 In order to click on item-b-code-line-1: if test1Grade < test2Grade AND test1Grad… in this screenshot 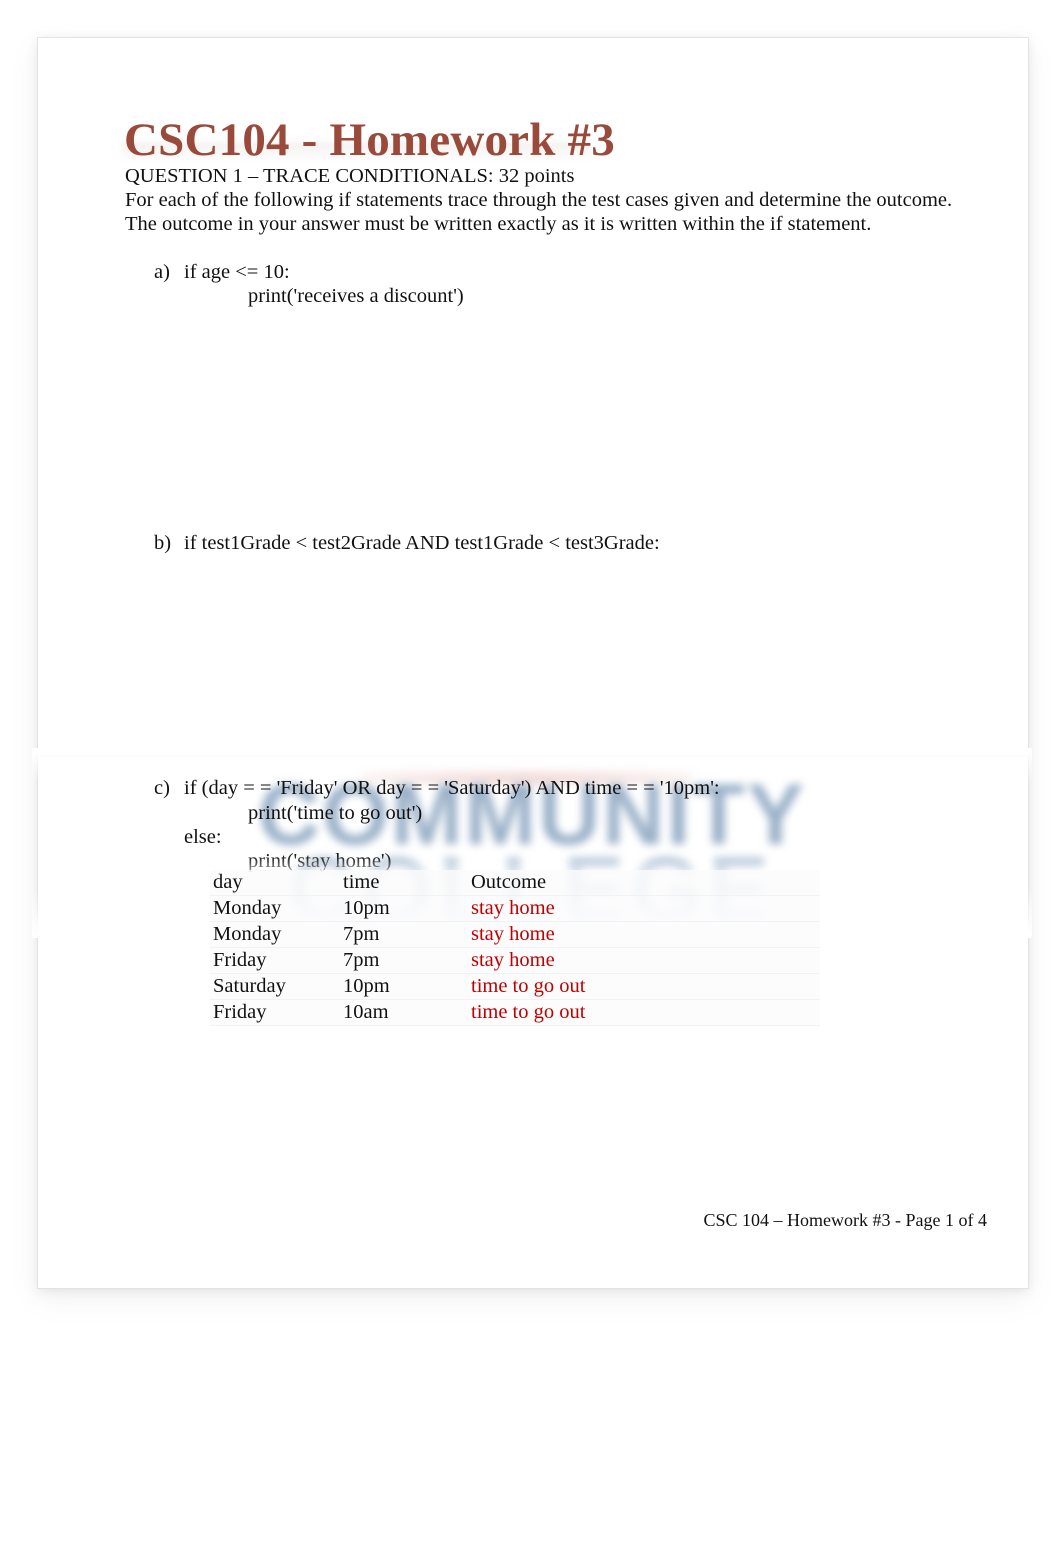, I will do `click(422, 543)`.